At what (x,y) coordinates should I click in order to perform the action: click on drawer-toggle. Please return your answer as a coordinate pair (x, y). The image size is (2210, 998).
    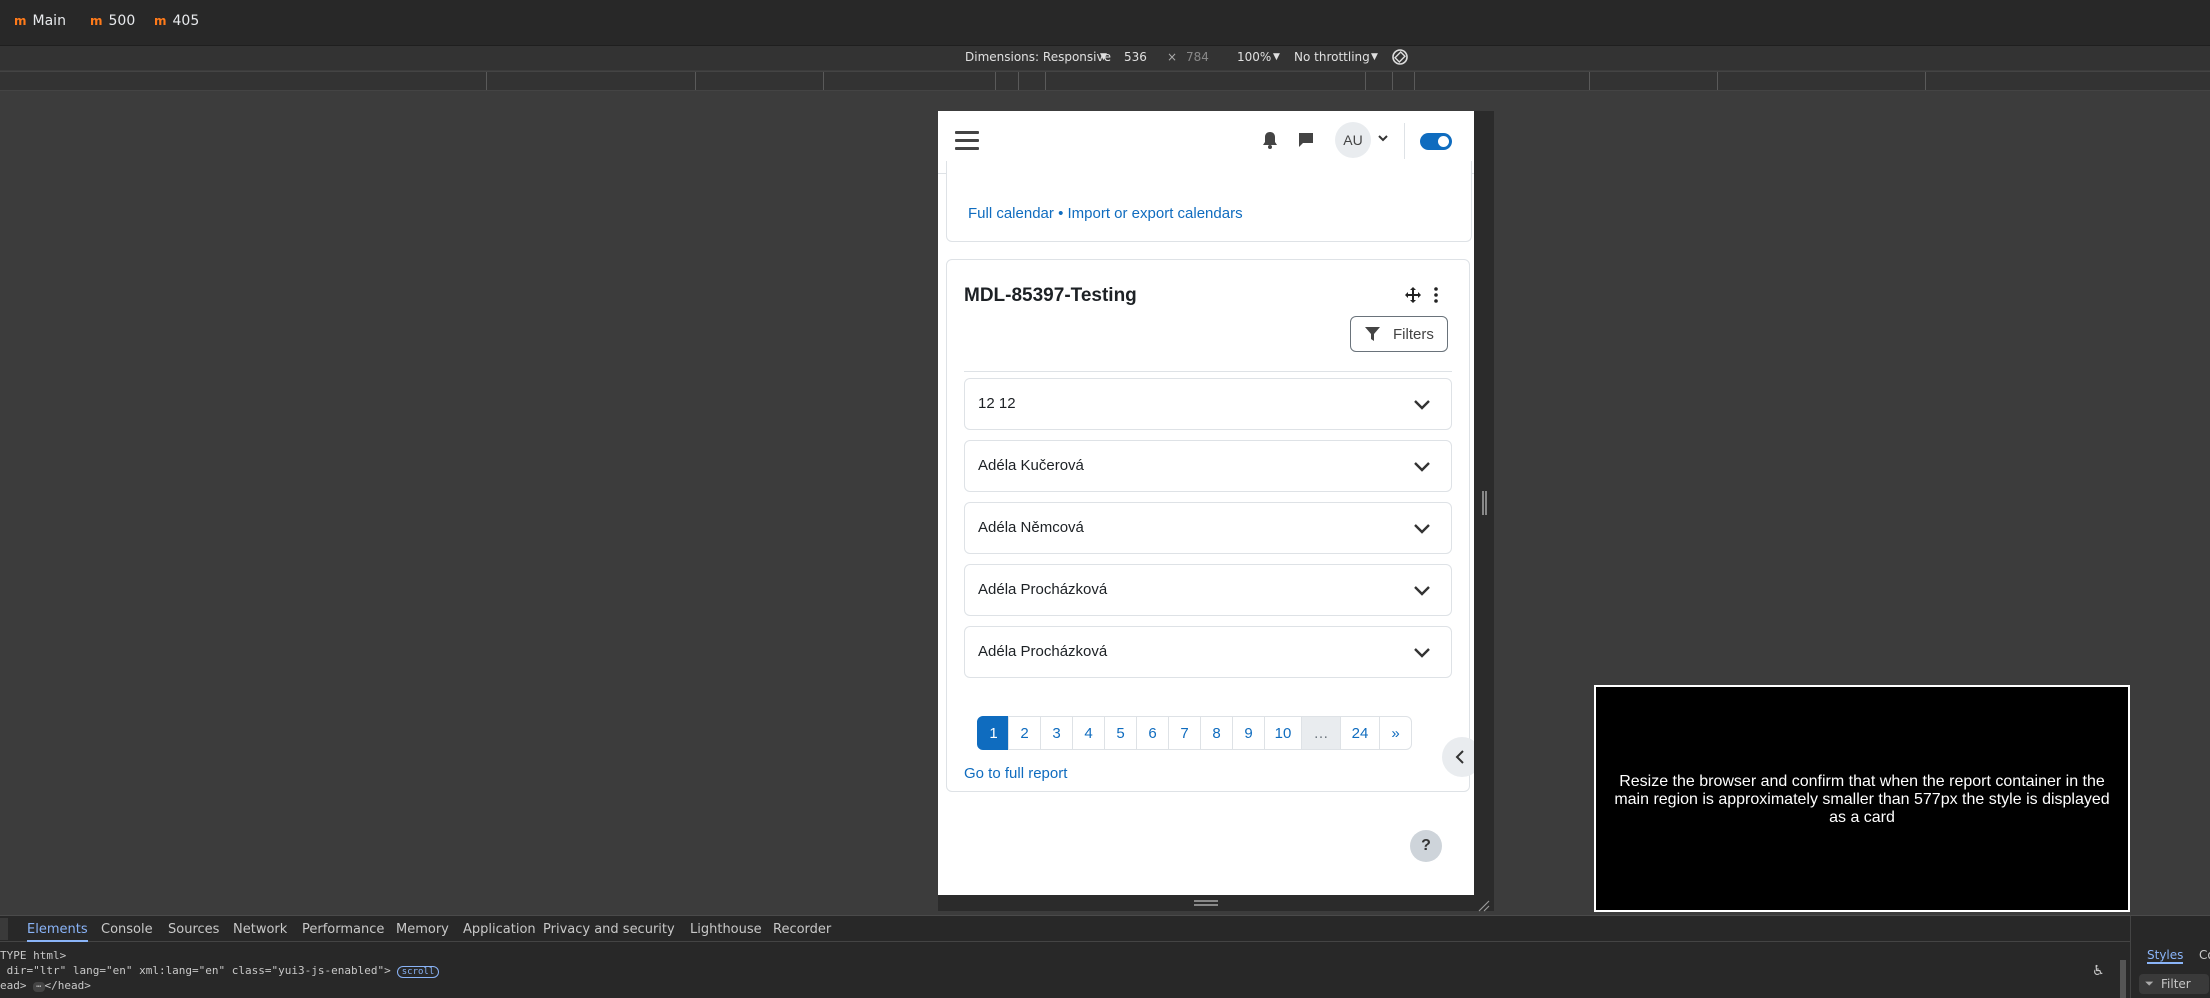
    Looking at the image, I should click on (1458, 757).